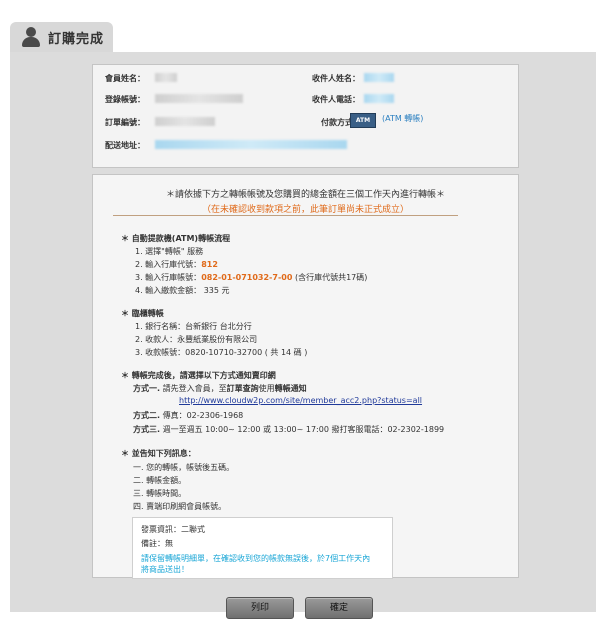 This screenshot has height=640, width=604. What do you see at coordinates (199, 98) in the screenshot?
I see `account-value` at bounding box center [199, 98].